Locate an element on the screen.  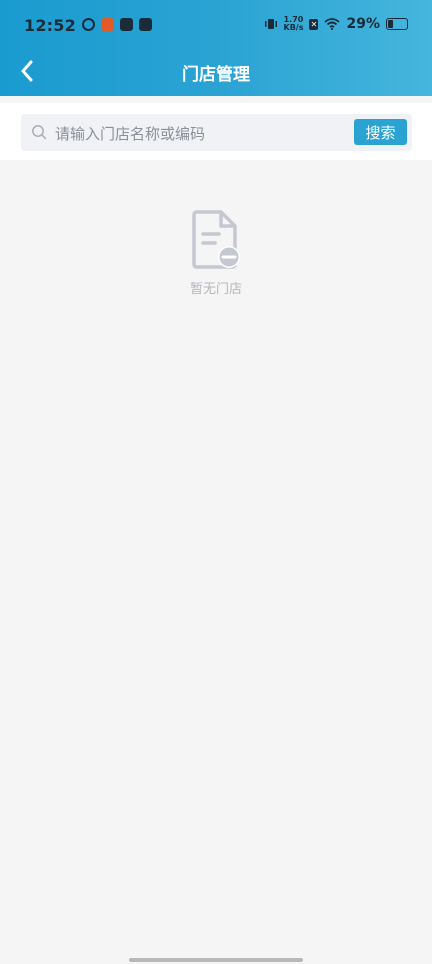
store-app-icon is located at coordinates (126, 24).